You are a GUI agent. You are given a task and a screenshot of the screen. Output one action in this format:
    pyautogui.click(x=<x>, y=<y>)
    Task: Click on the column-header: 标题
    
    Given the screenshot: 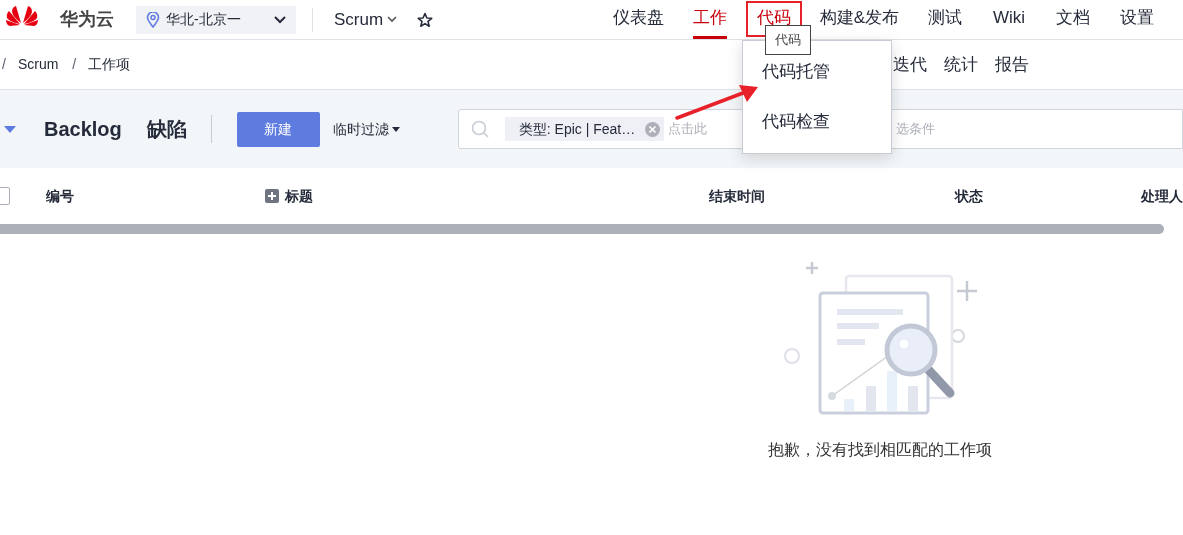 What is the action you would take?
    pyautogui.click(x=299, y=196)
    